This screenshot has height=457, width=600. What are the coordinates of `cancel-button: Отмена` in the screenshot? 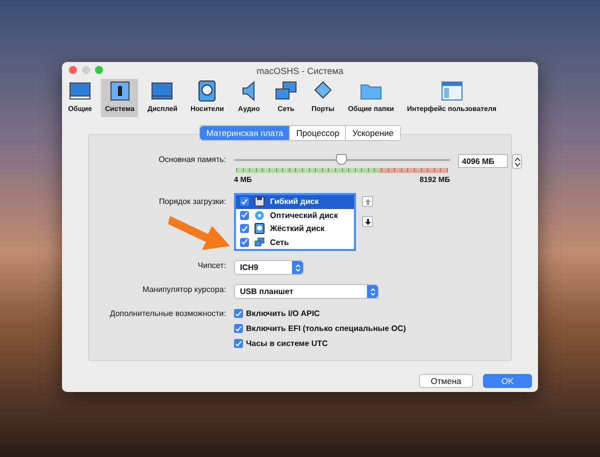 It's located at (446, 381).